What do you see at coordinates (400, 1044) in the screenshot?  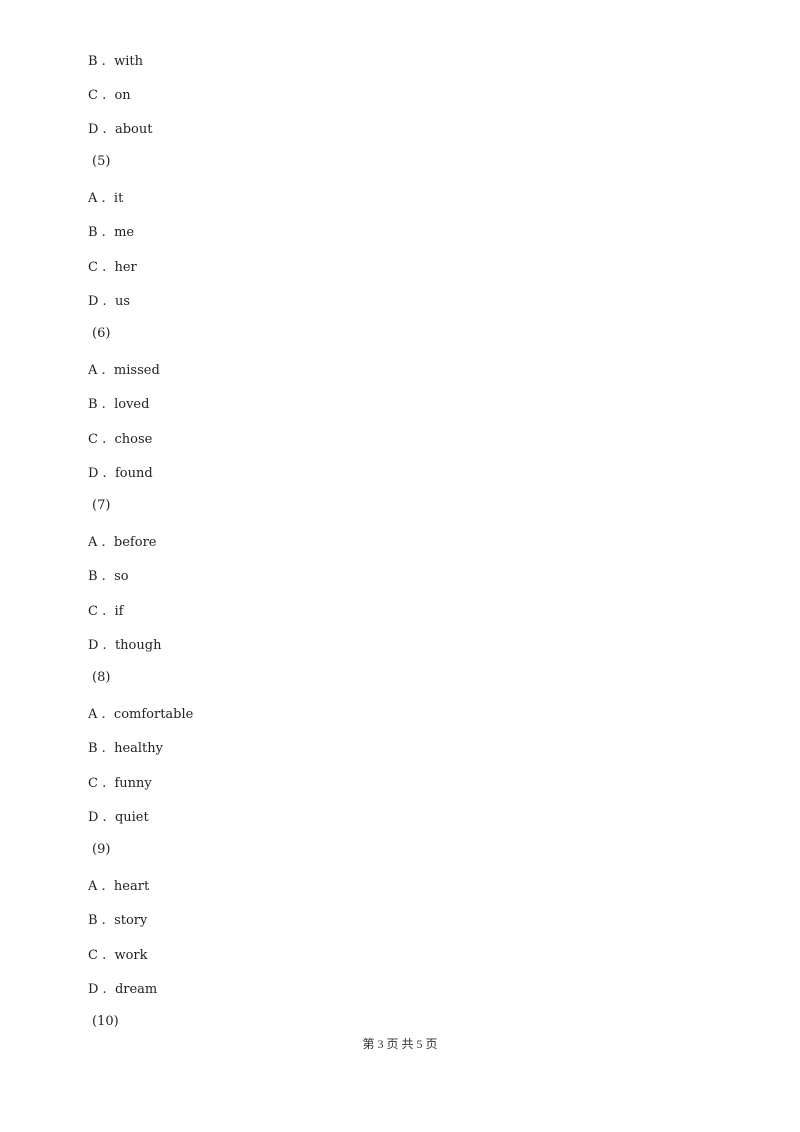 I see `page-footer: 第 3 页 共 5 页` at bounding box center [400, 1044].